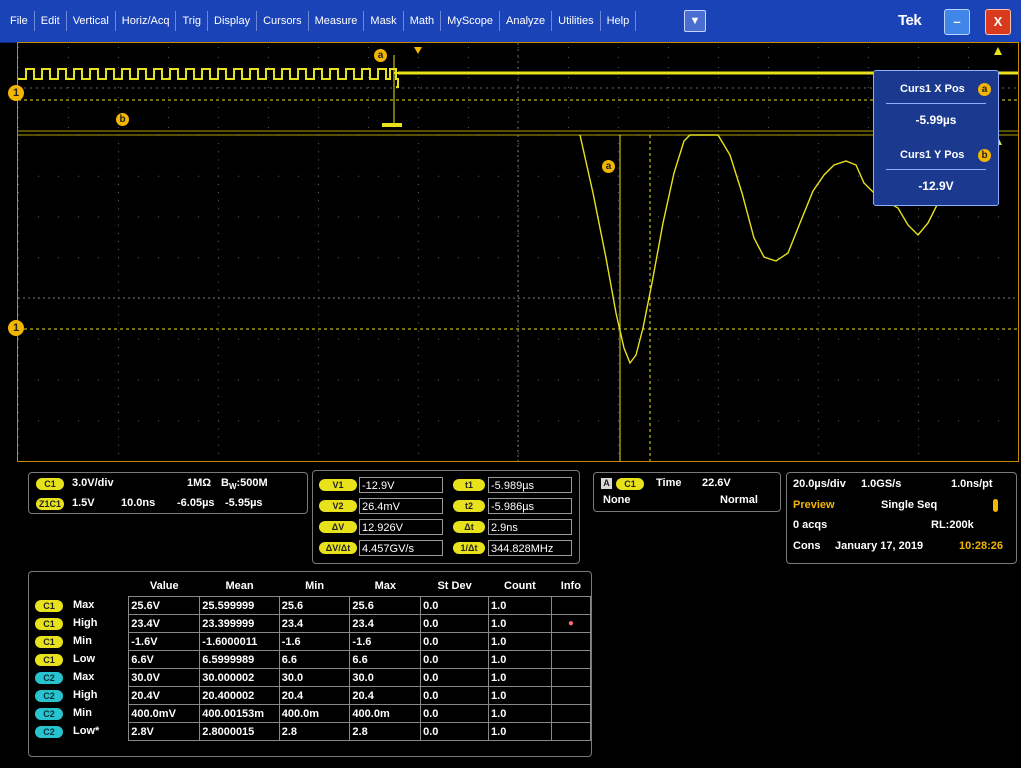 The height and width of the screenshot is (768, 1021). I want to click on meas-cell-mean: 25.599999, so click(239, 605).